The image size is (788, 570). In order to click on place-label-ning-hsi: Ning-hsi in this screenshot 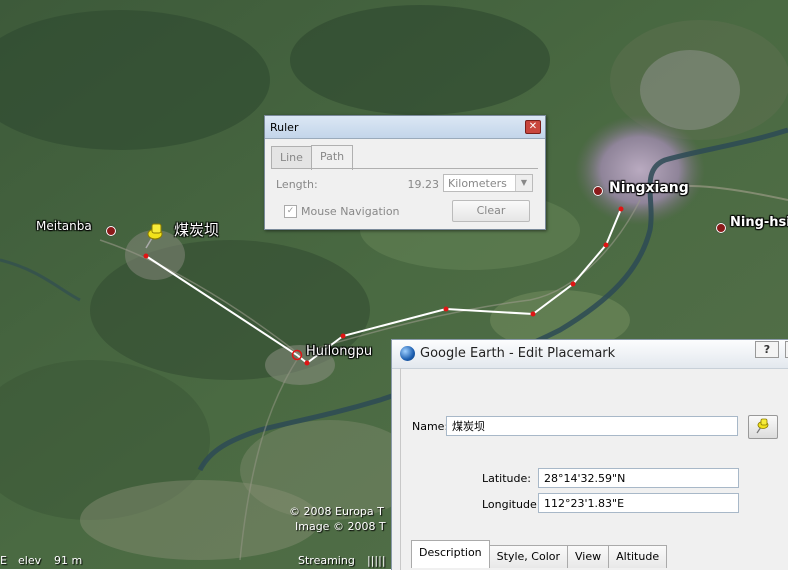, I will do `click(759, 222)`.